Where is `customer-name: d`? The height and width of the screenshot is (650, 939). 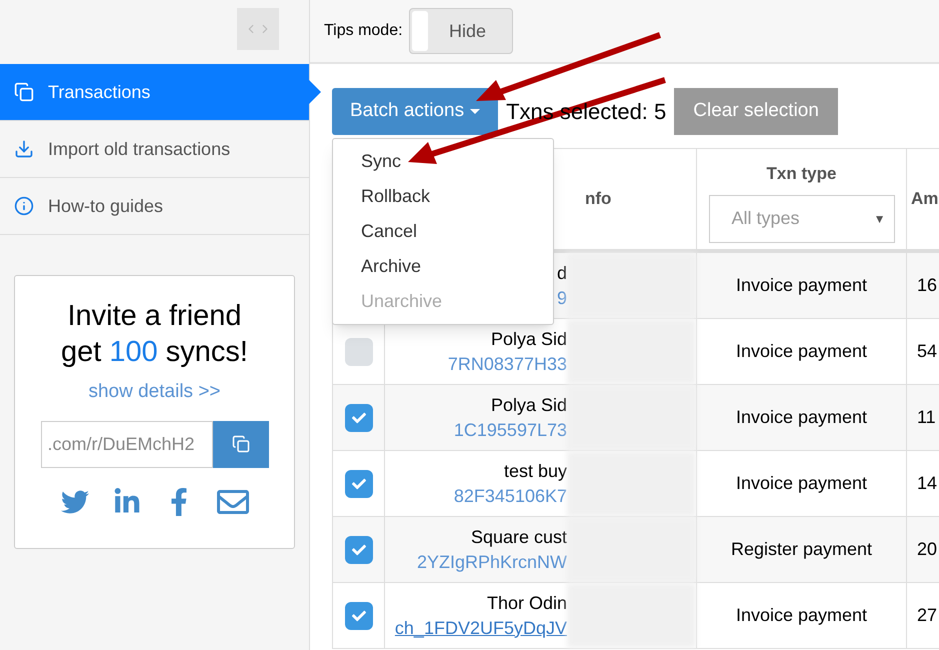
customer-name: d is located at coordinates (561, 273).